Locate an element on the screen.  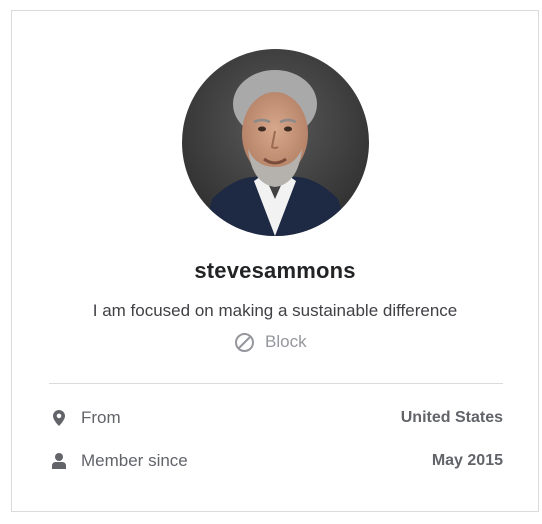
block-icon is located at coordinates (244, 342).